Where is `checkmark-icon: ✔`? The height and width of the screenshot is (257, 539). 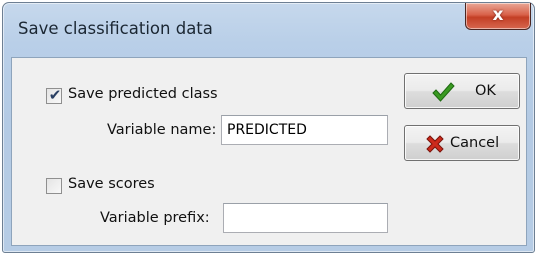 checkmark-icon: ✔ is located at coordinates (55, 95).